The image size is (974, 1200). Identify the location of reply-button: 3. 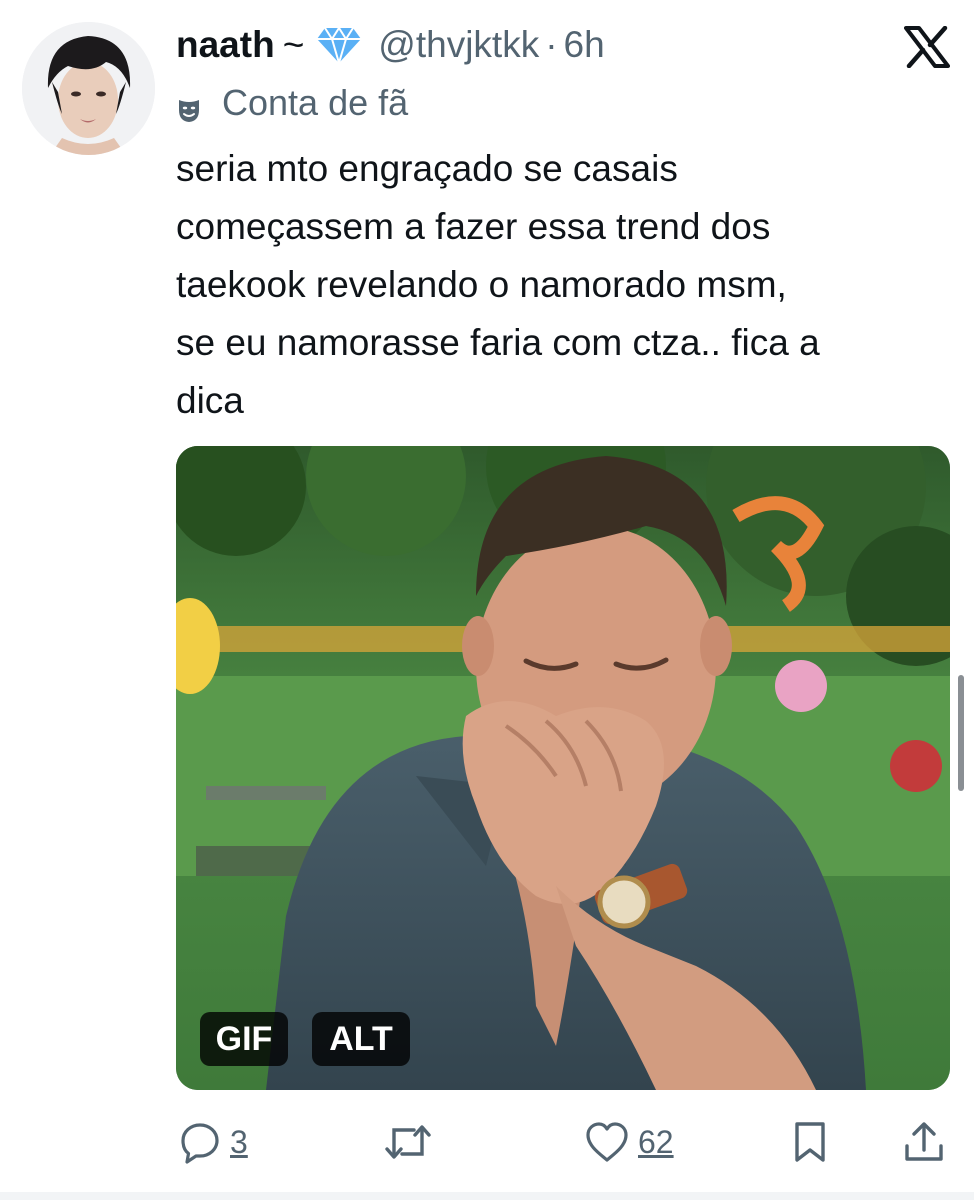
(213, 1142).